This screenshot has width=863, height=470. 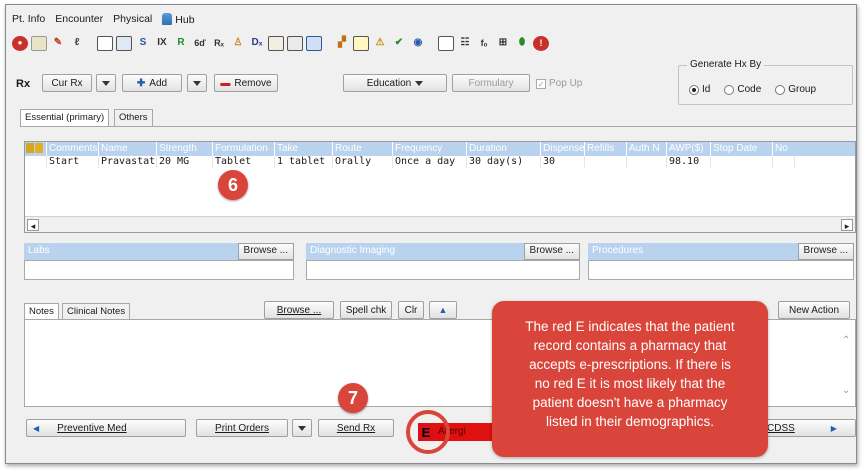 I want to click on s-icon: S, so click(x=143, y=43).